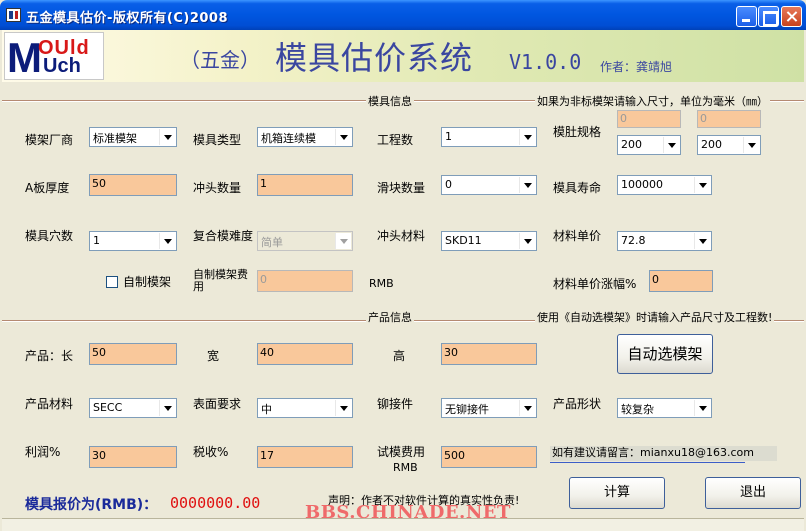 The height and width of the screenshot is (531, 806). I want to click on product-material-select: SECC, so click(133, 408).